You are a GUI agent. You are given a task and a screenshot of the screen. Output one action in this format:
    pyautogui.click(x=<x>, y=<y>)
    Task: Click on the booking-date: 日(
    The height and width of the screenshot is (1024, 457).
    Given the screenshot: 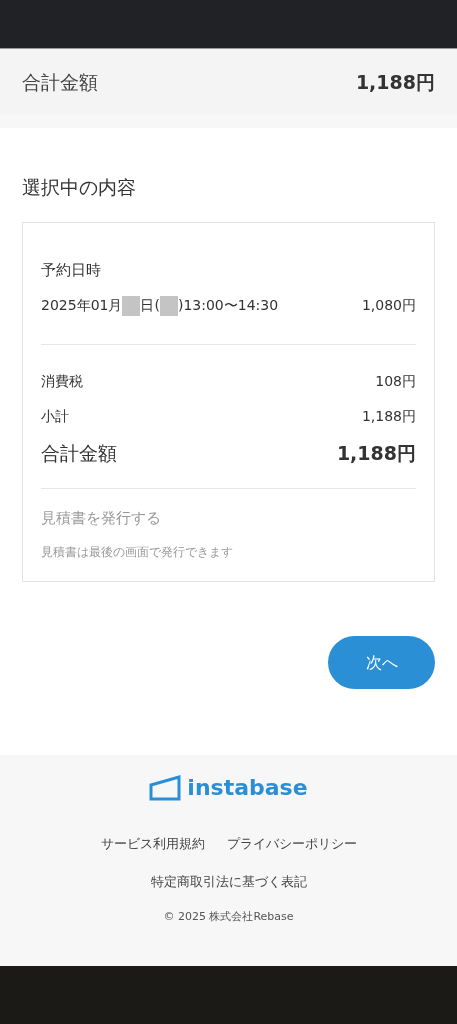 What is the action you would take?
    pyautogui.click(x=150, y=305)
    